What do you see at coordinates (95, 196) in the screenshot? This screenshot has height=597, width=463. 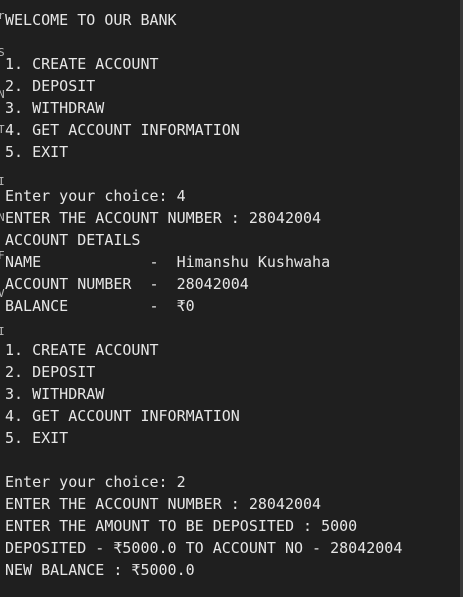 I see `choice-prompt: Enter your choice: 4` at bounding box center [95, 196].